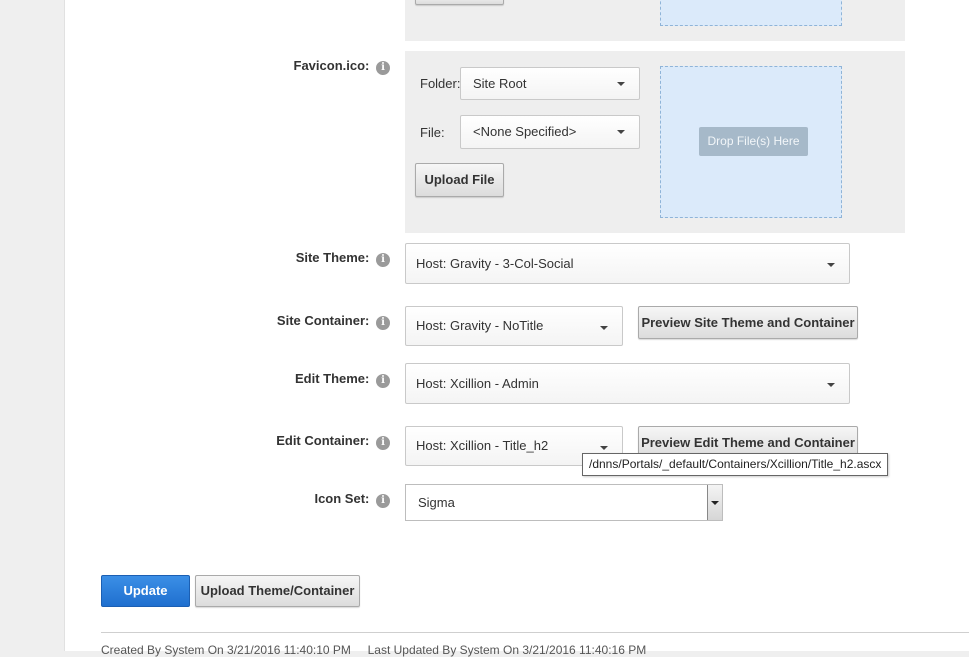 The height and width of the screenshot is (657, 969). I want to click on site-theme-label: Site Theme:, so click(332, 257).